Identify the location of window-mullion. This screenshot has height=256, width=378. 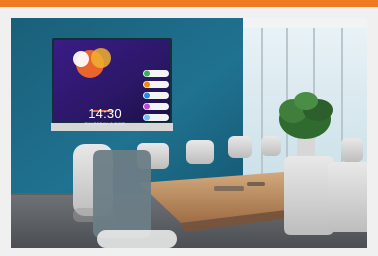
(262, 108).